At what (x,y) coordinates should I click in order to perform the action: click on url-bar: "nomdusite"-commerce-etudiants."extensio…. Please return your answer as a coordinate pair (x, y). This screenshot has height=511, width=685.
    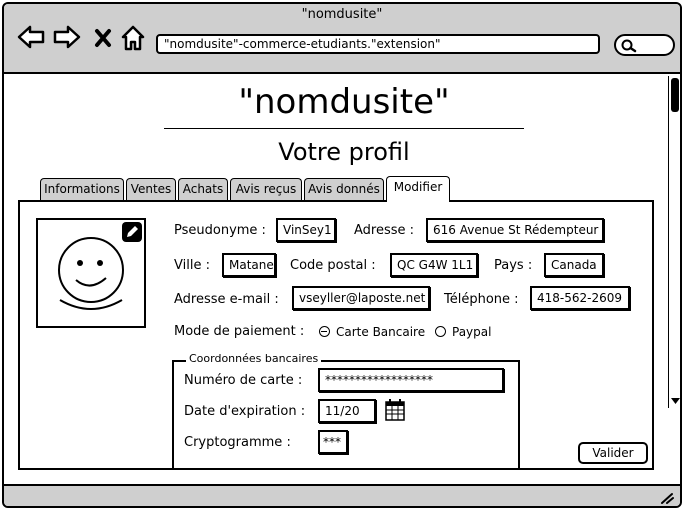
    Looking at the image, I should click on (378, 44).